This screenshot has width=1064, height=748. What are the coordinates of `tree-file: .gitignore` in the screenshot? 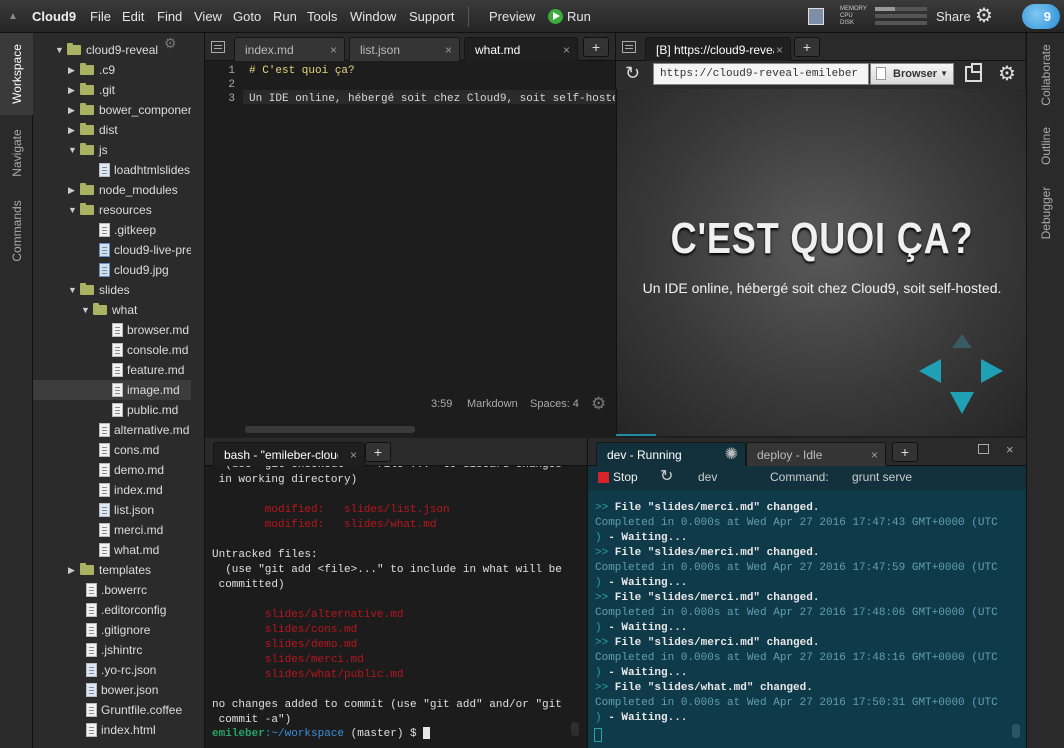 It's located at (112, 630).